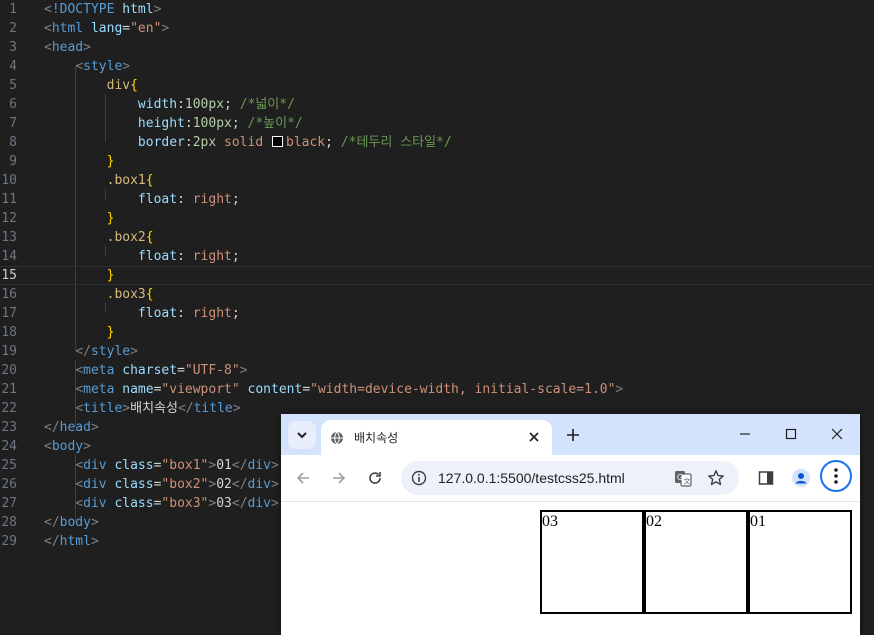  What do you see at coordinates (437, 161) in the screenshot?
I see `code-line: 9 }` at bounding box center [437, 161].